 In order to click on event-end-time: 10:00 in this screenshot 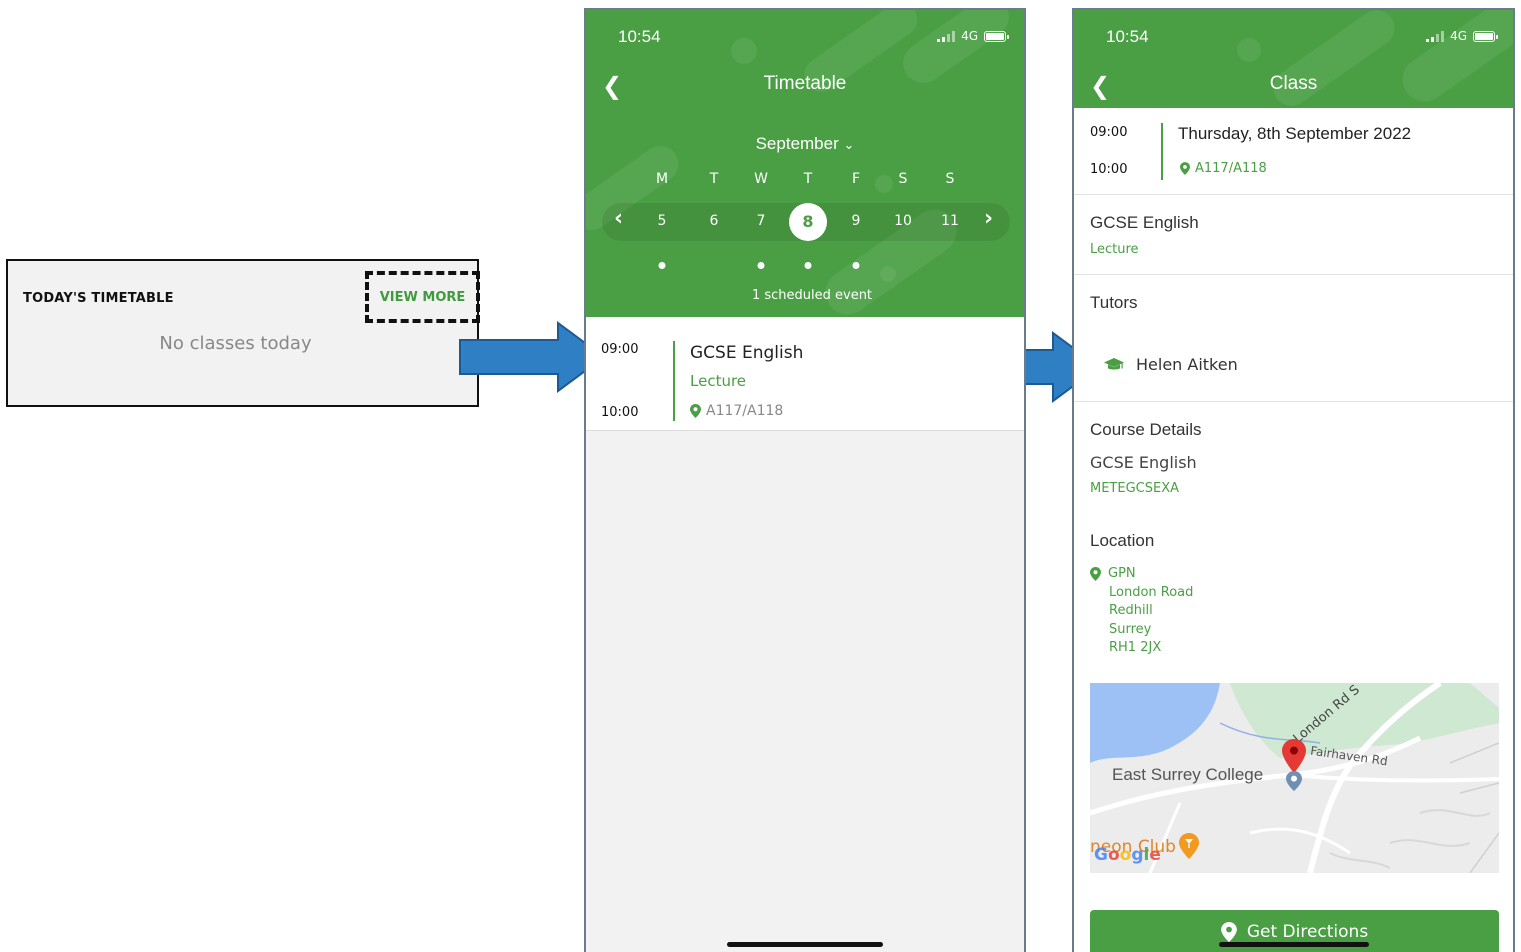, I will do `click(620, 412)`.